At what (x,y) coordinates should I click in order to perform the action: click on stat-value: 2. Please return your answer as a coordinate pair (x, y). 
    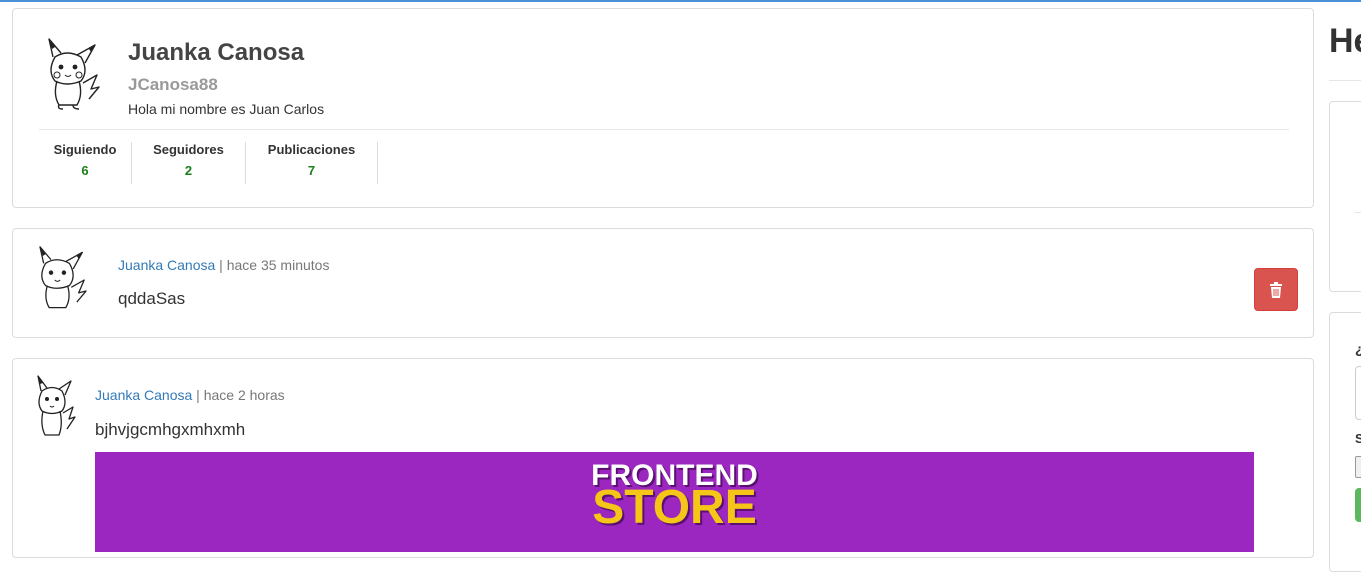
    Looking at the image, I should click on (188, 170).